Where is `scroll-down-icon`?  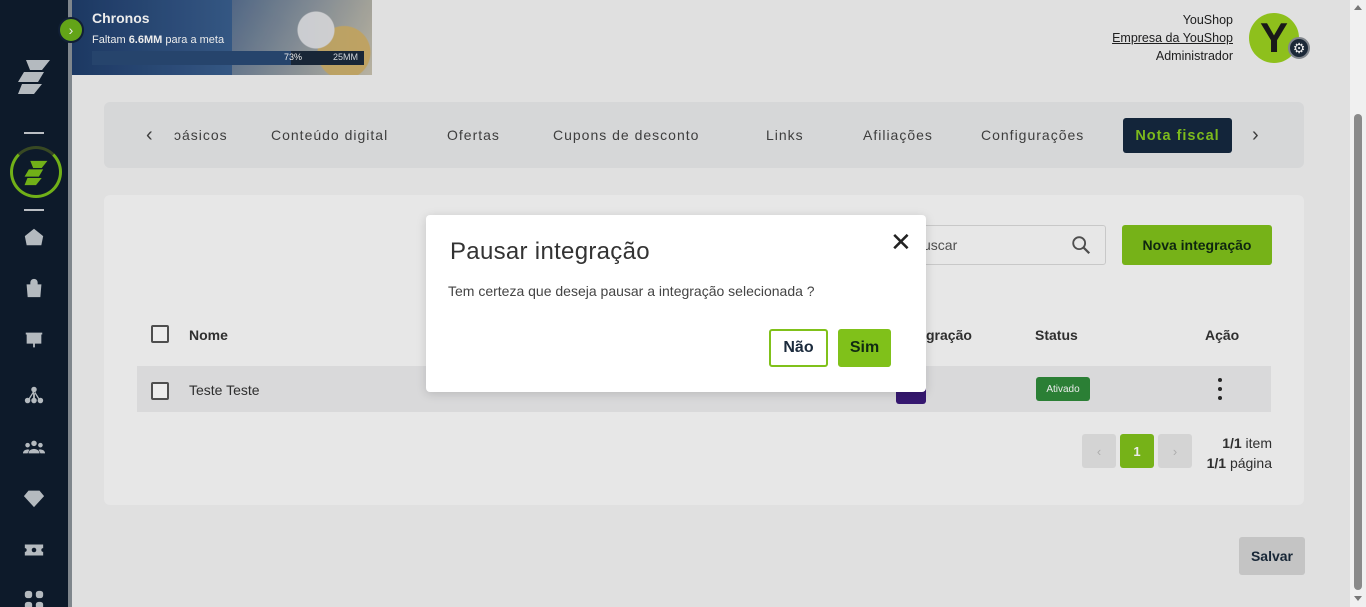 scroll-down-icon is located at coordinates (1358, 598).